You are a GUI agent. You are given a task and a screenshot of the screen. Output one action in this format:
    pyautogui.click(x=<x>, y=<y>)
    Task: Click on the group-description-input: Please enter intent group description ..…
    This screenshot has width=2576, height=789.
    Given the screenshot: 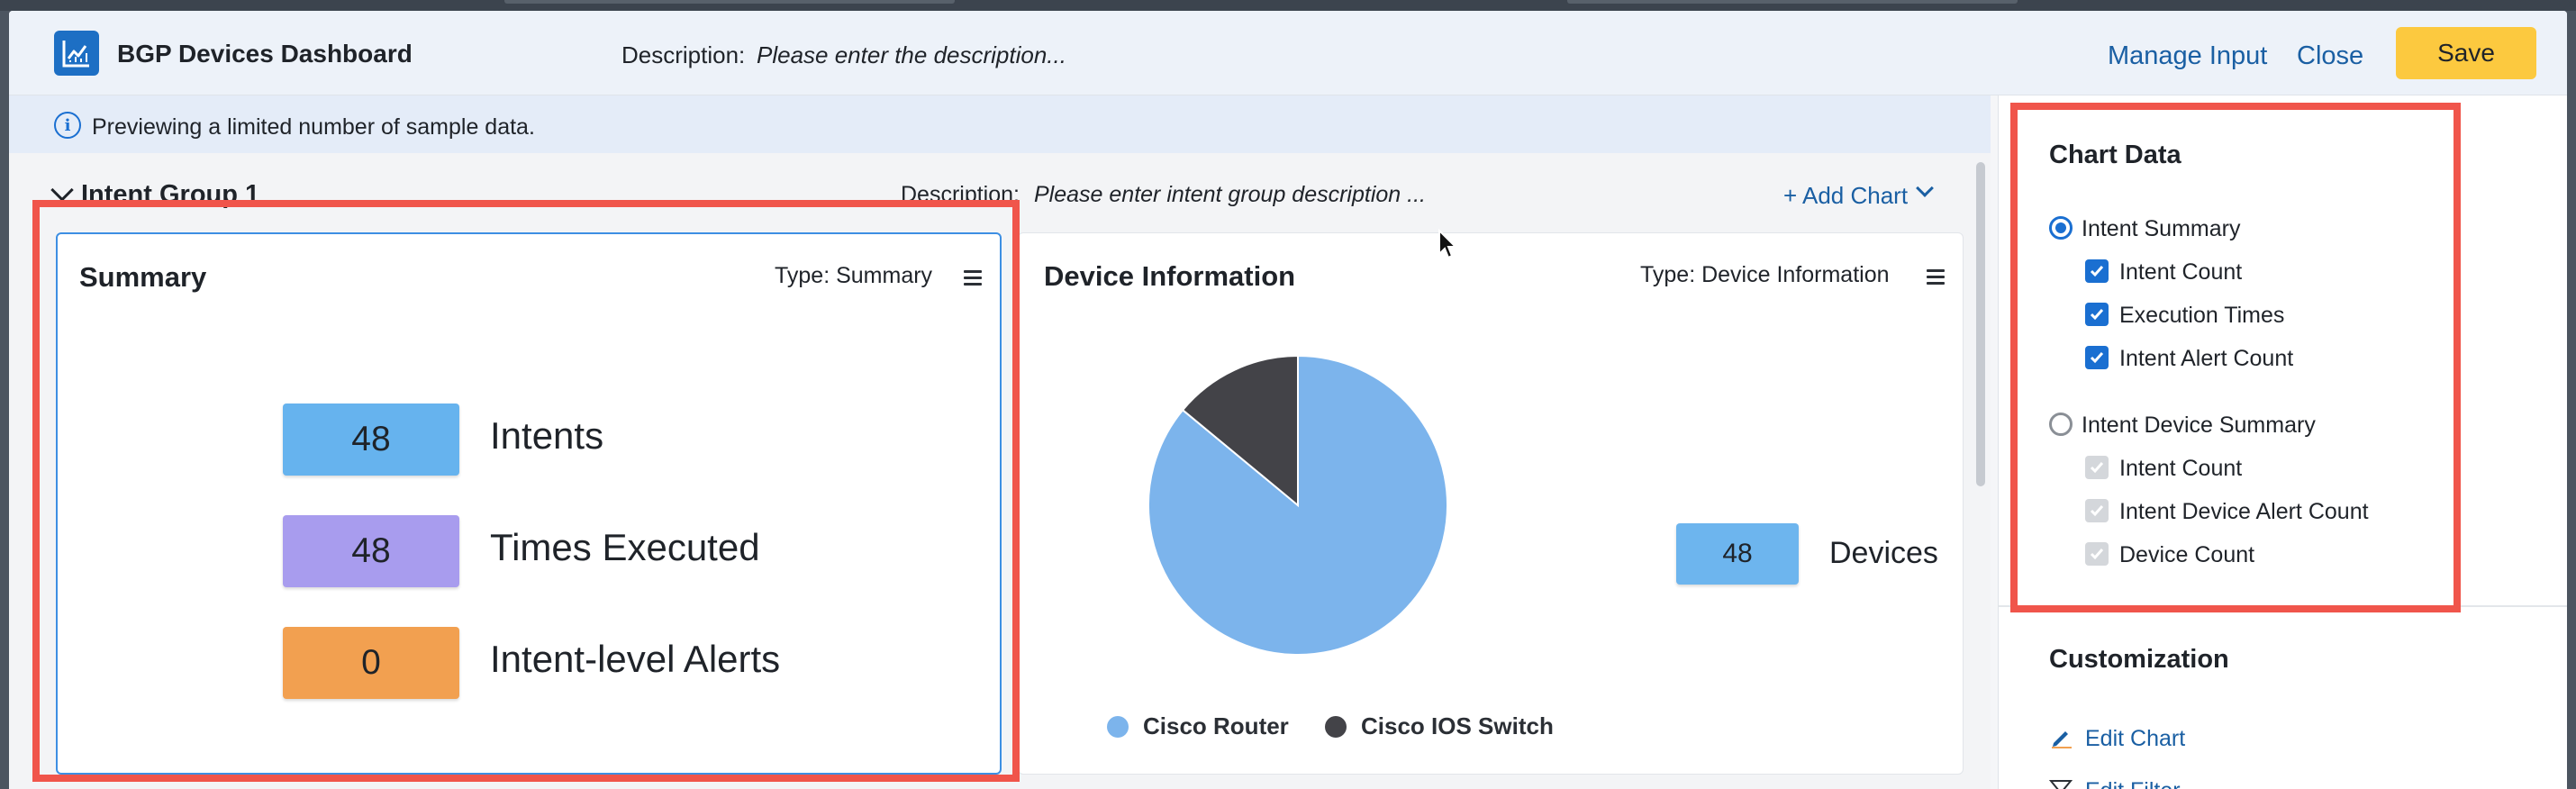 What is the action you would take?
    pyautogui.click(x=1230, y=195)
    